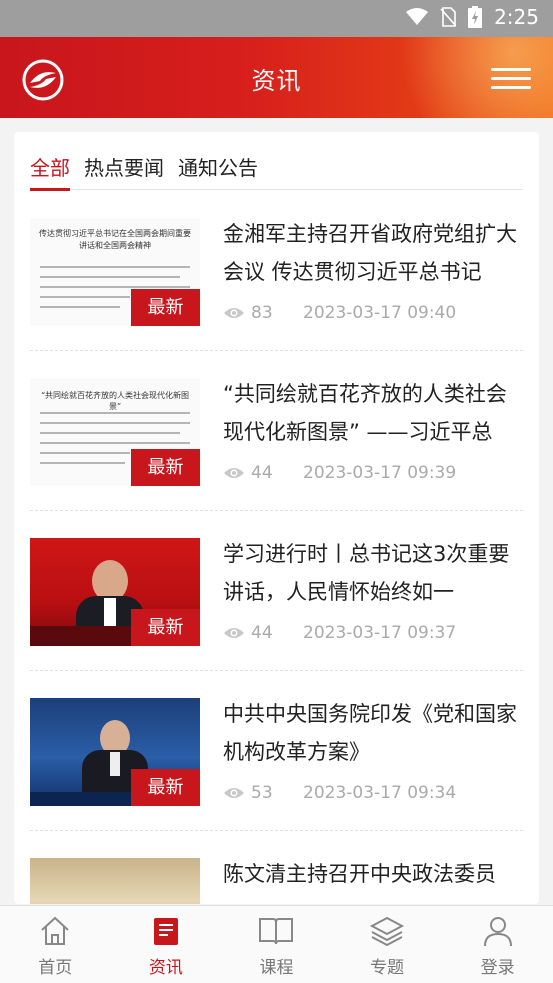 The image size is (553, 983). What do you see at coordinates (387, 931) in the screenshot?
I see `layers-icon` at bounding box center [387, 931].